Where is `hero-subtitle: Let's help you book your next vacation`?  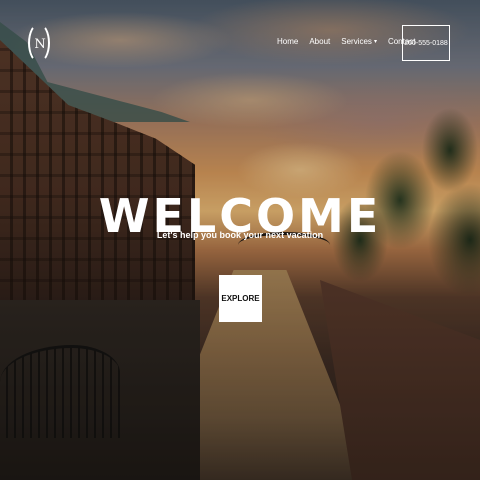
hero-subtitle: Let's help you book your next vacation is located at coordinates (240, 235).